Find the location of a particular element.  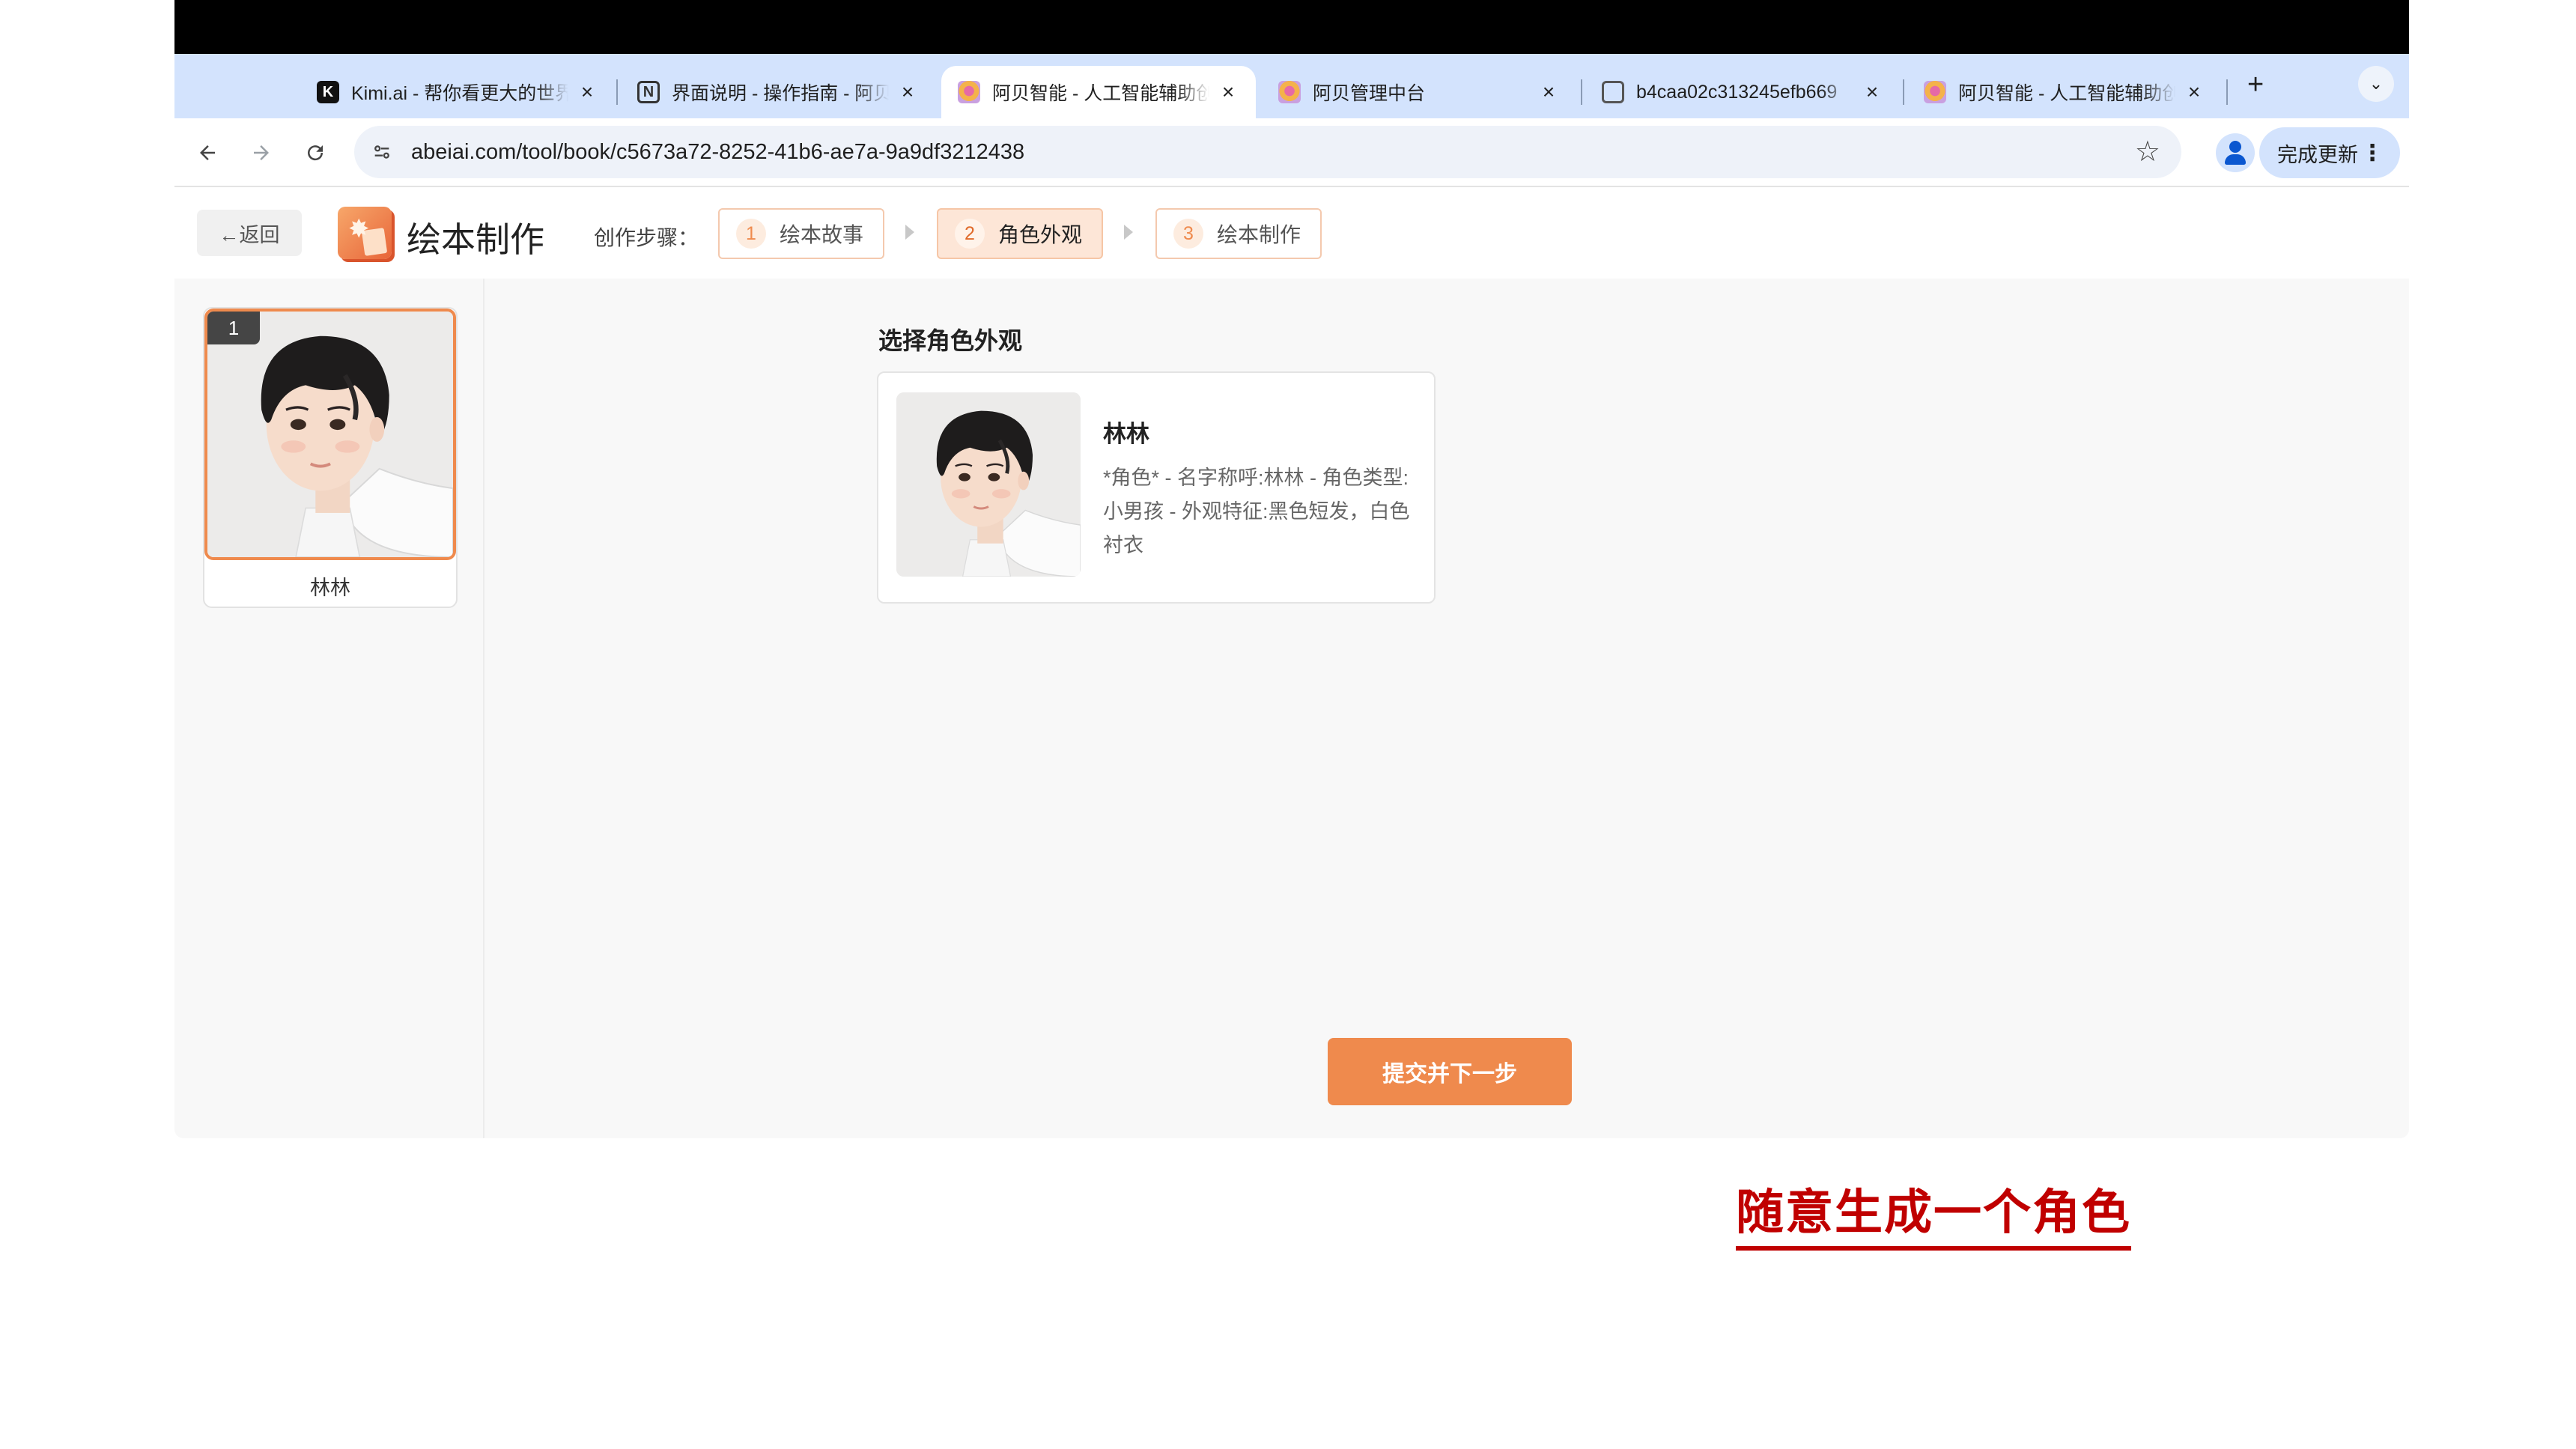

reload-icon is located at coordinates (315, 153).